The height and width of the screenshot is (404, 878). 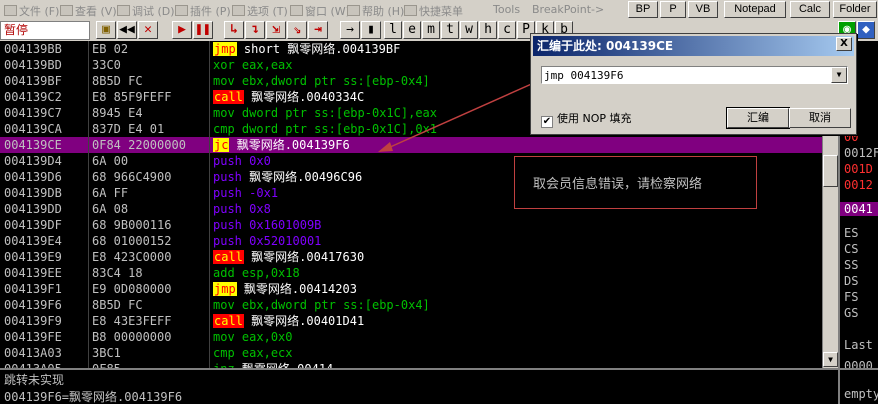 What do you see at coordinates (296, 10) in the screenshot?
I see `window-menu-icon` at bounding box center [296, 10].